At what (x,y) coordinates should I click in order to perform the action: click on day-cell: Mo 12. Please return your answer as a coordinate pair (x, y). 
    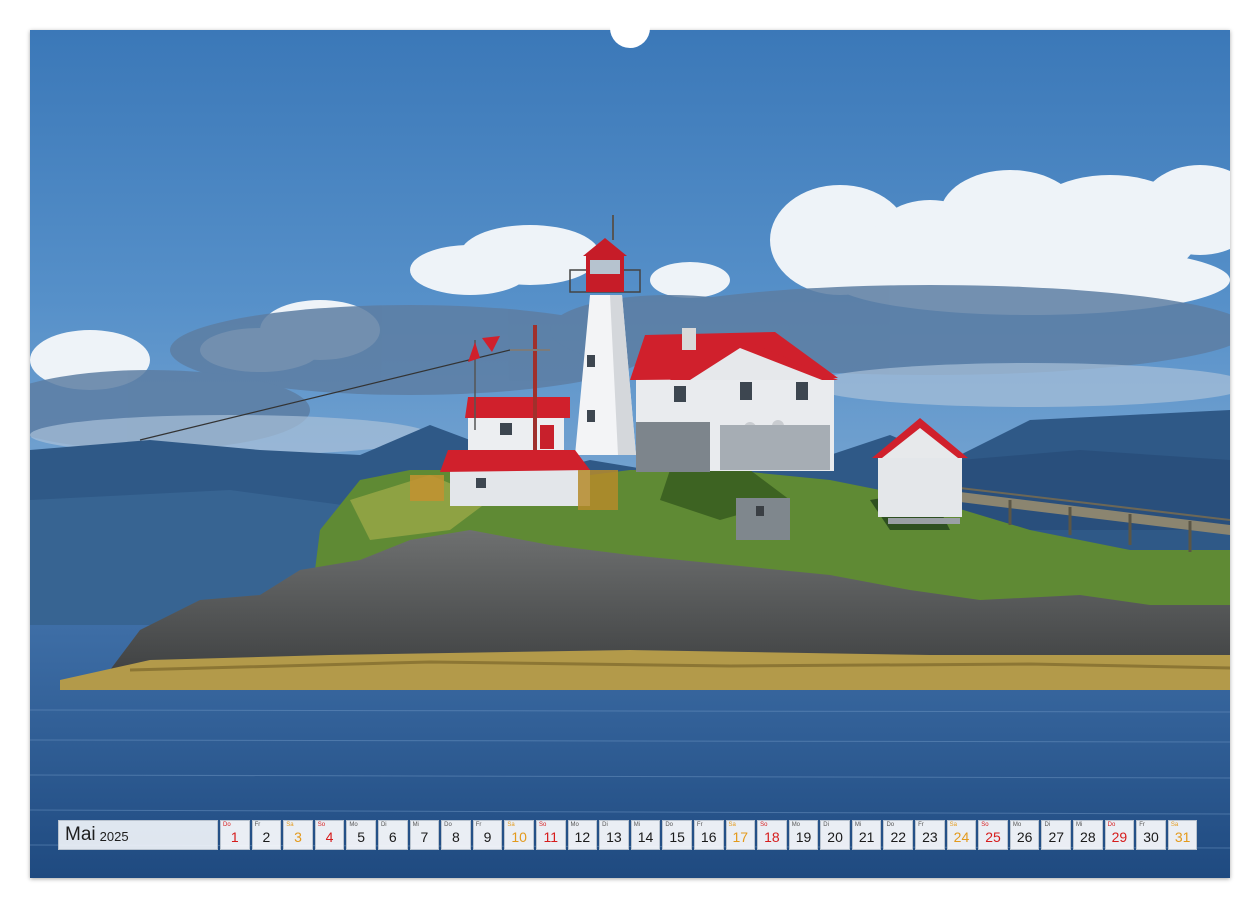
    Looking at the image, I should click on (582, 835).